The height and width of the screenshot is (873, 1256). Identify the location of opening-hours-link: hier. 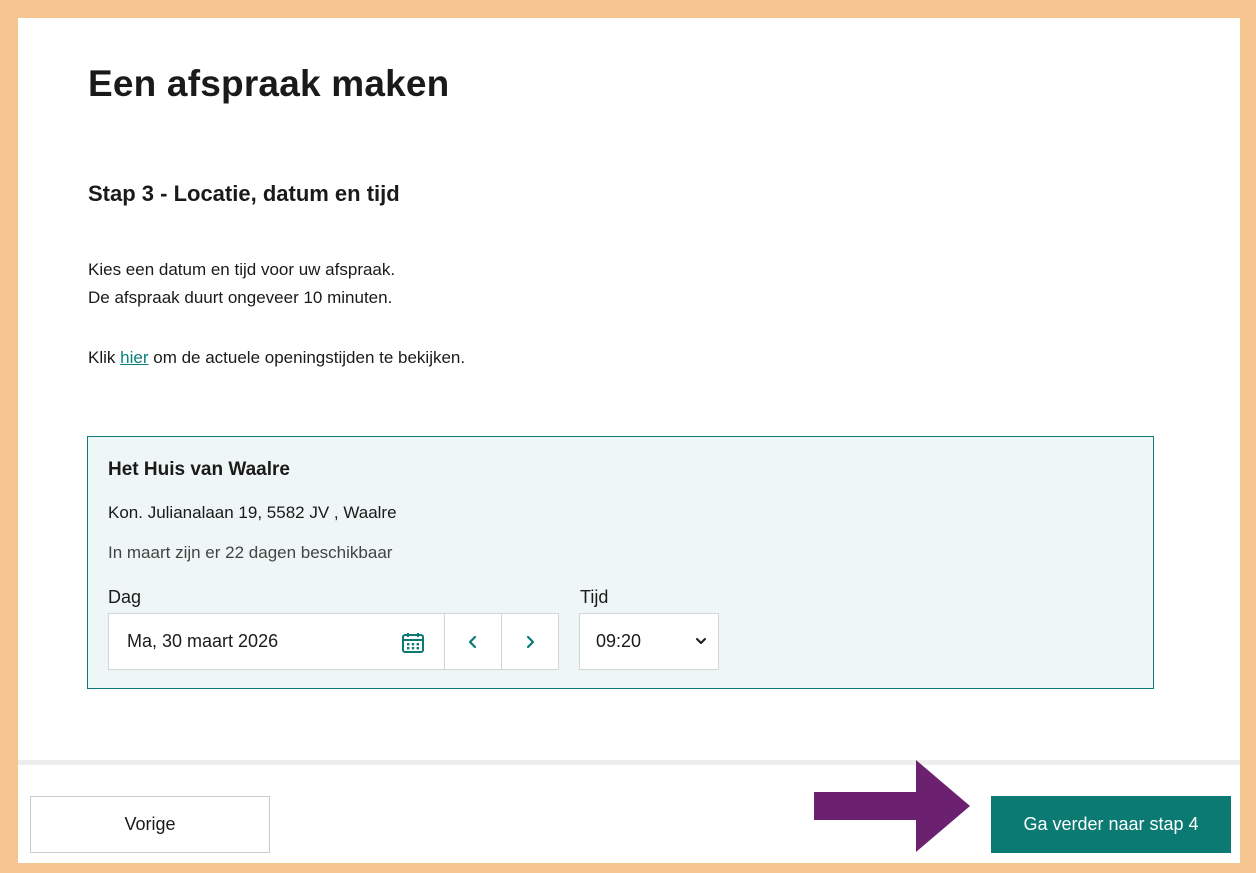
(134, 357).